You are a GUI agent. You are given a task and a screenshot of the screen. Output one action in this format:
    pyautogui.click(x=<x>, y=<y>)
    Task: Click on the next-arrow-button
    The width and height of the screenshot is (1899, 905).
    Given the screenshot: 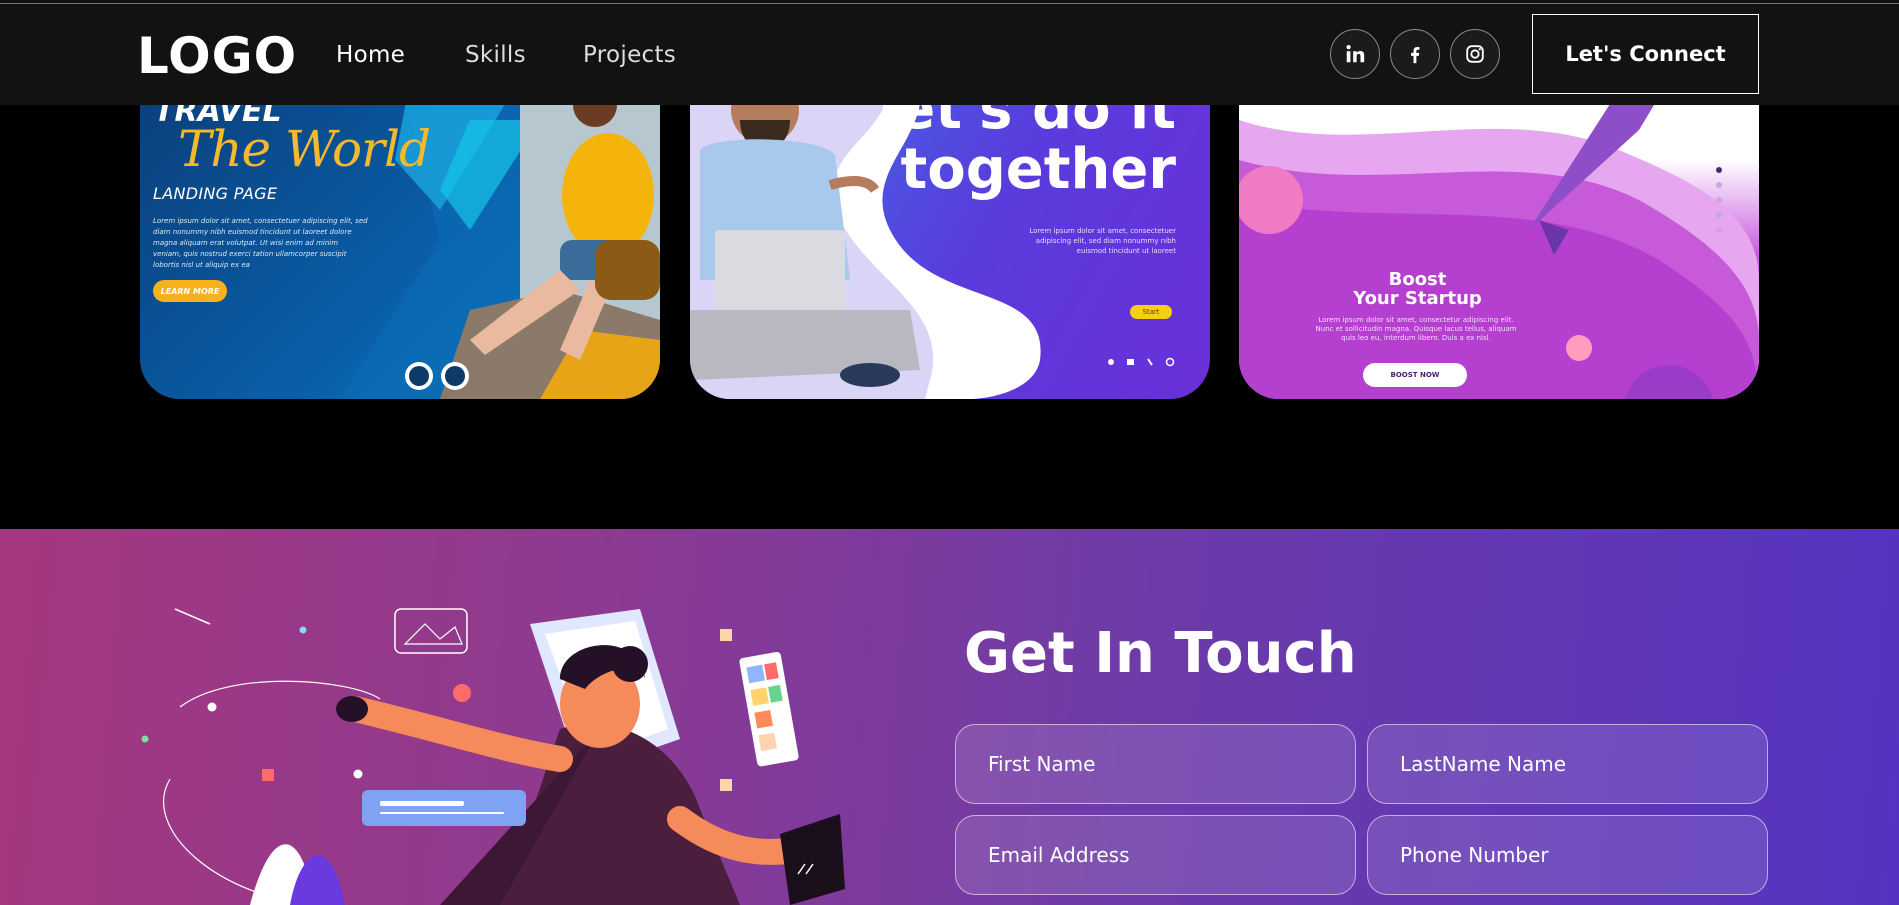 What is the action you would take?
    pyautogui.click(x=455, y=376)
    